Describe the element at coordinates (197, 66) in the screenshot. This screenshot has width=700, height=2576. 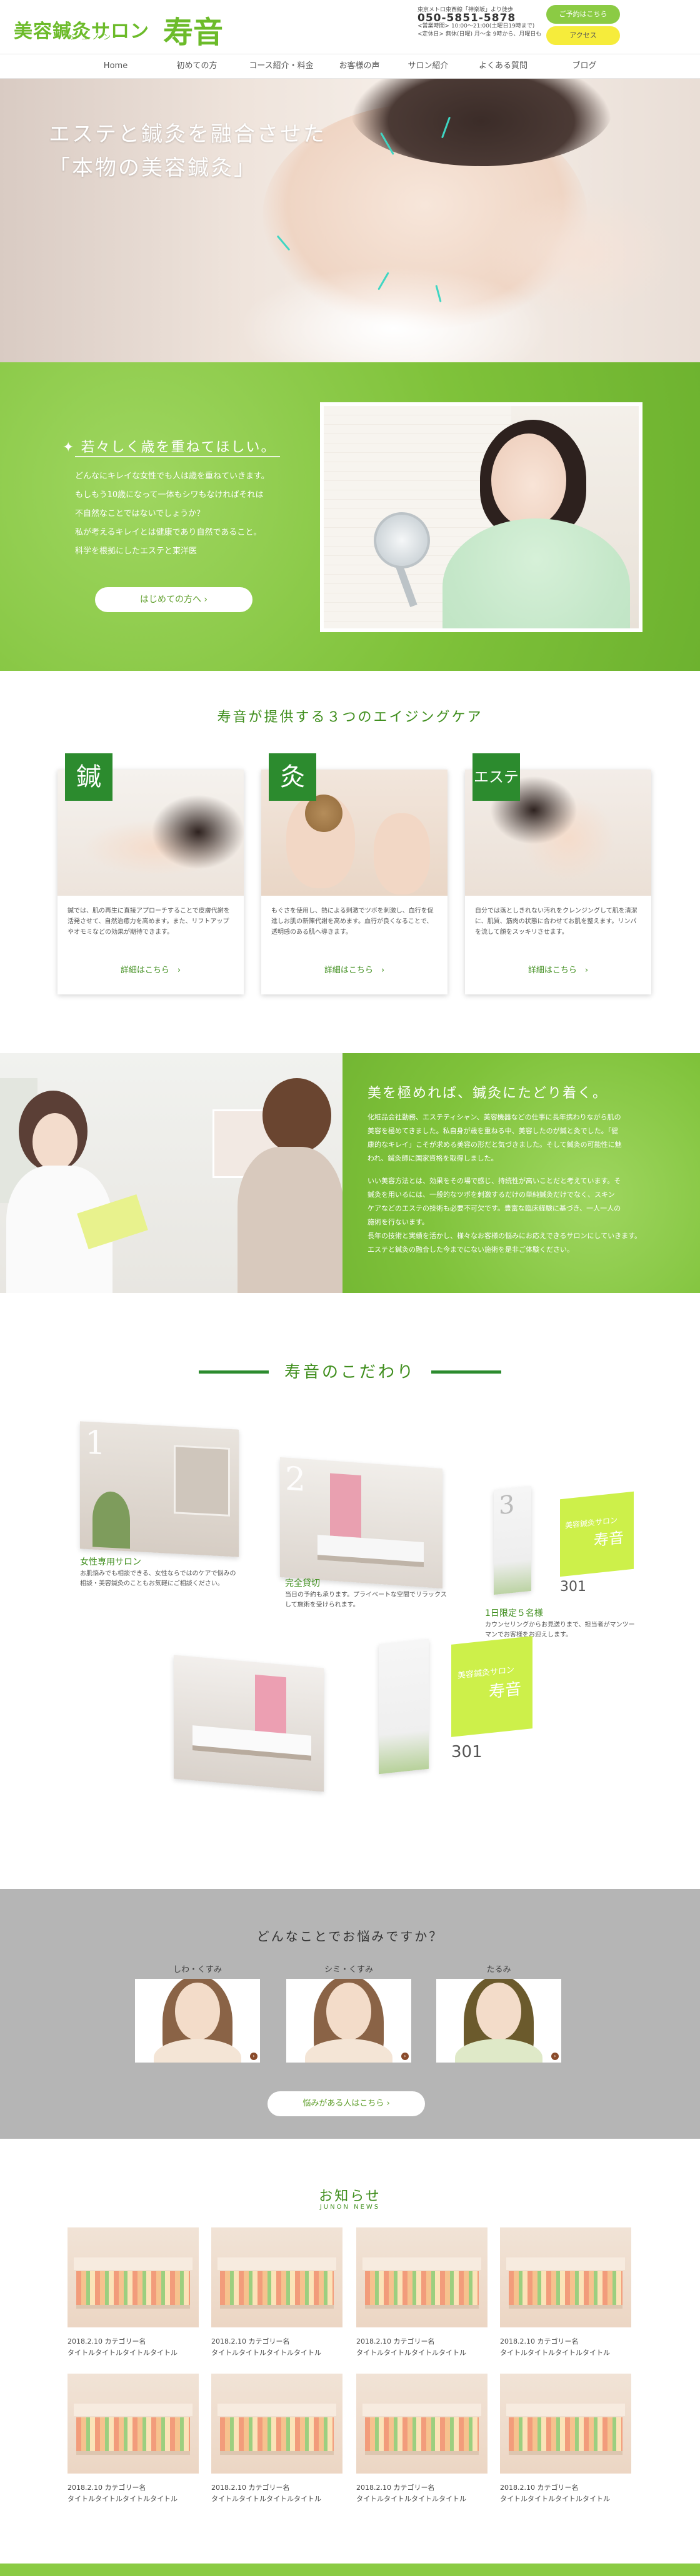
I see `nav-first-time: 初めての方` at that location.